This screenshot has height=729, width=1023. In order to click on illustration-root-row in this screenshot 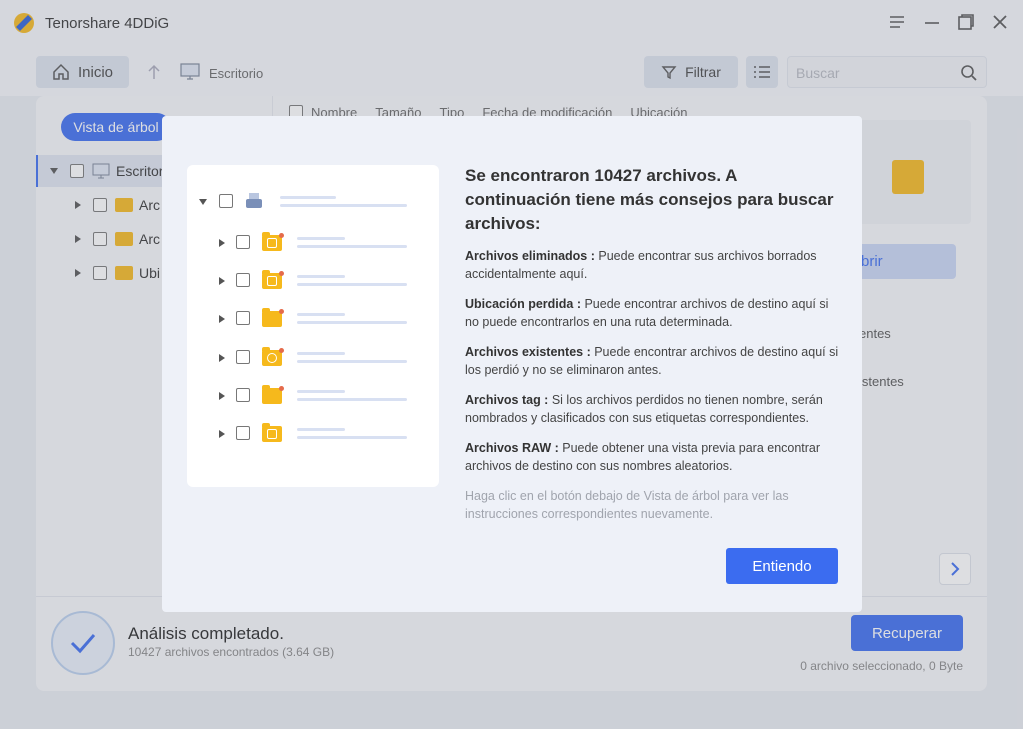, I will do `click(313, 202)`.